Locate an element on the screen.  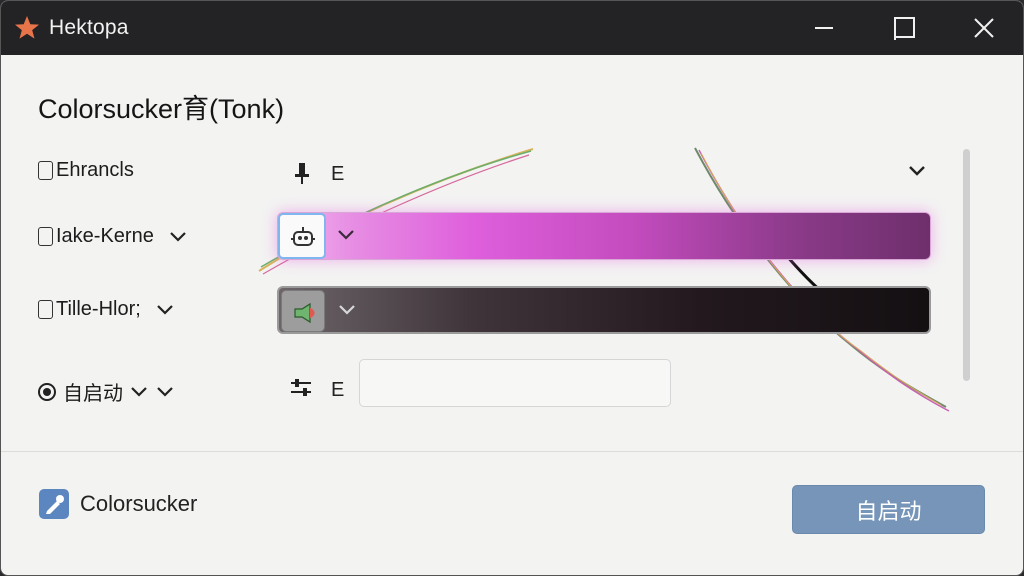
minimize-icon is located at coordinates (824, 28).